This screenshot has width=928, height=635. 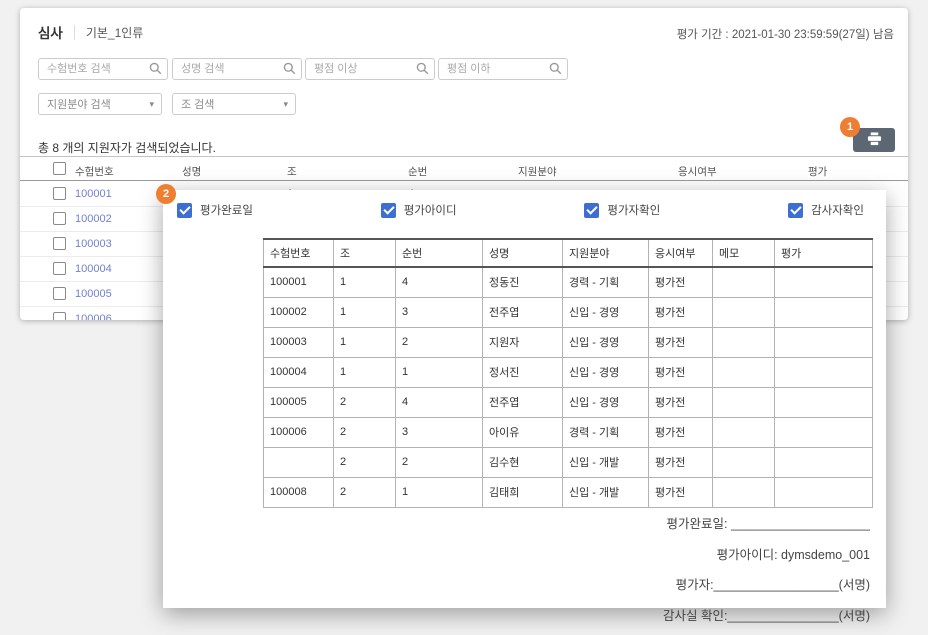 I want to click on preview-row: 100005 2 4 전주엽 신입 - 경영 평가전, so click(x=568, y=402).